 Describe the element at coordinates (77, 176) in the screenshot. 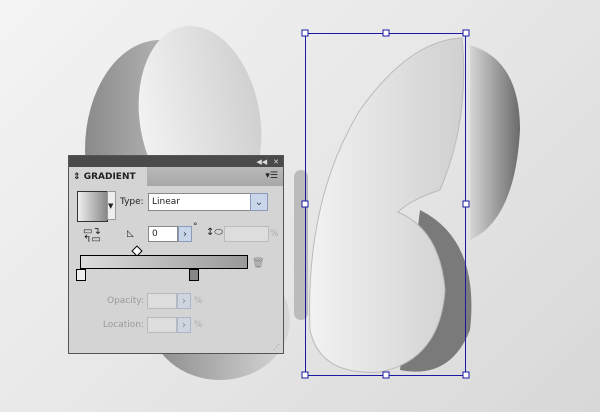

I see `sort-arrows-icon: ⇕` at that location.